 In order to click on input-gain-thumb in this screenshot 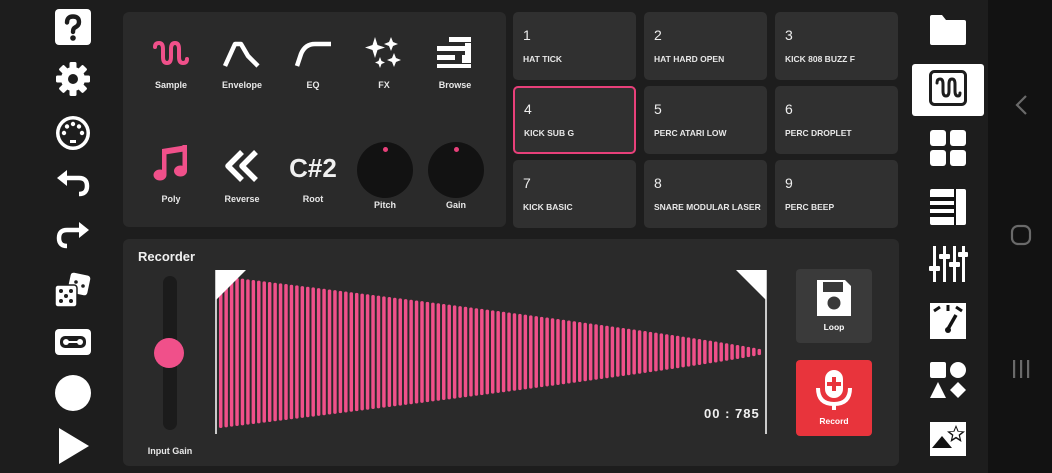, I will do `click(169, 353)`.